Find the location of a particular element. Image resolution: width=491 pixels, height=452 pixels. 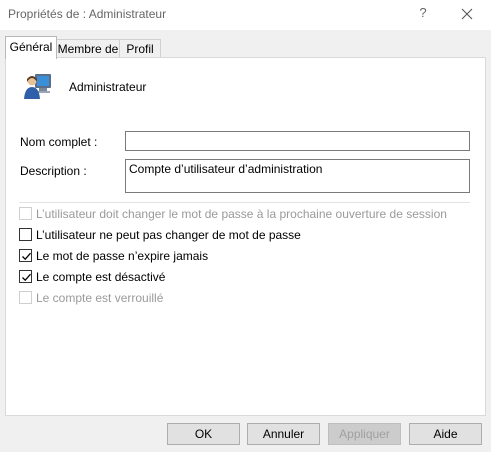

checkbox-row-never-expires: Le mot de passe n’expire jamais is located at coordinates (144, 257).